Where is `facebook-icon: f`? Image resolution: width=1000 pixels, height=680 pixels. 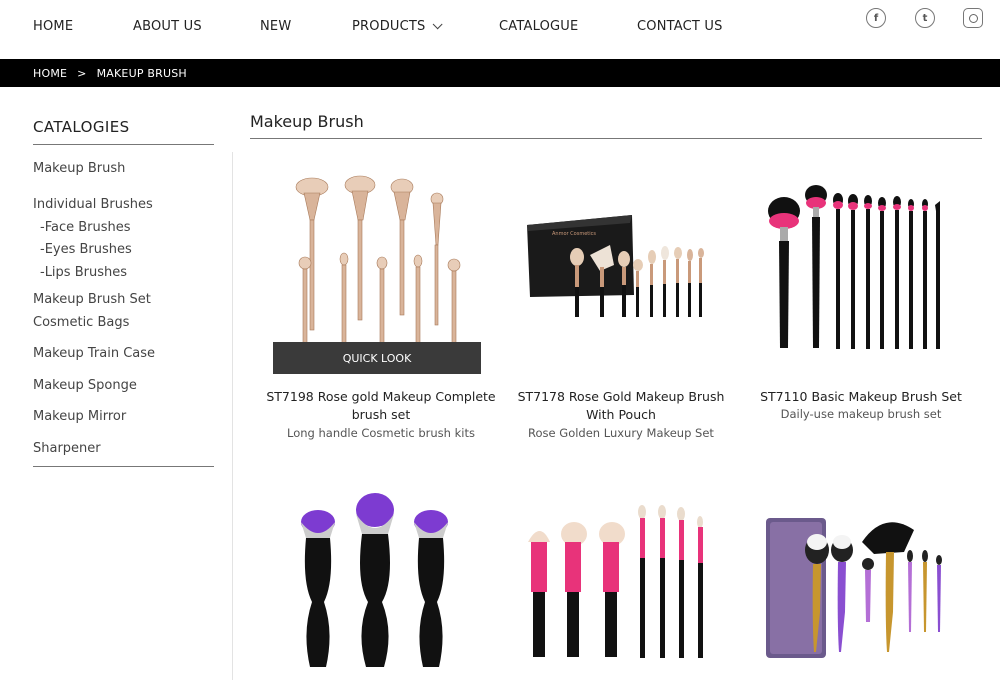
facebook-icon: f is located at coordinates (876, 18).